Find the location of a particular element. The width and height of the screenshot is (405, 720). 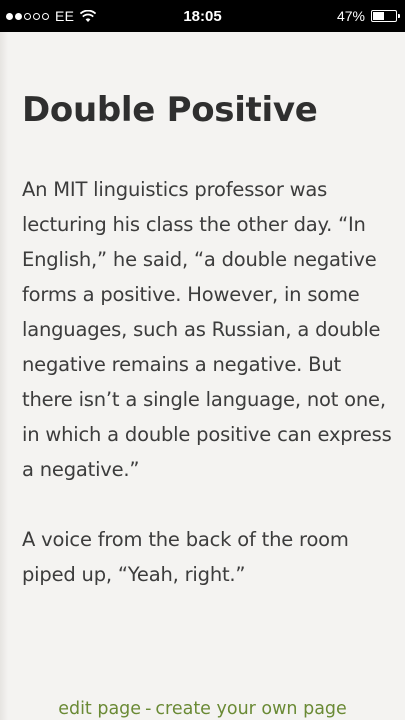

edit-page-link: edit page is located at coordinates (99, 709).